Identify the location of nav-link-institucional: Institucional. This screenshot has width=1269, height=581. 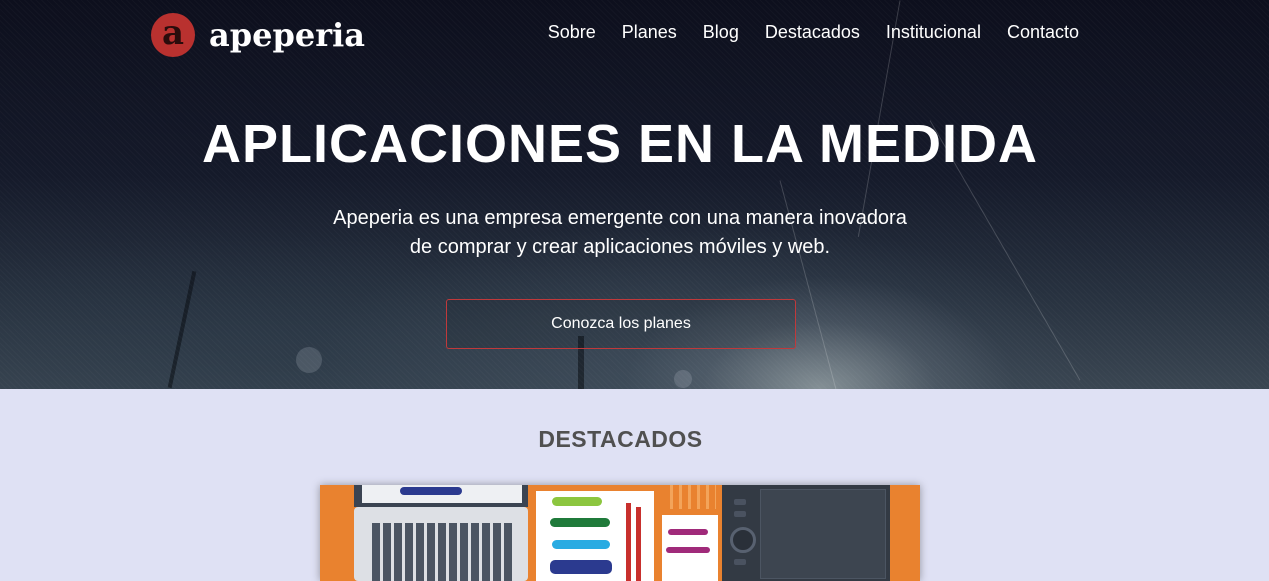
(933, 32).